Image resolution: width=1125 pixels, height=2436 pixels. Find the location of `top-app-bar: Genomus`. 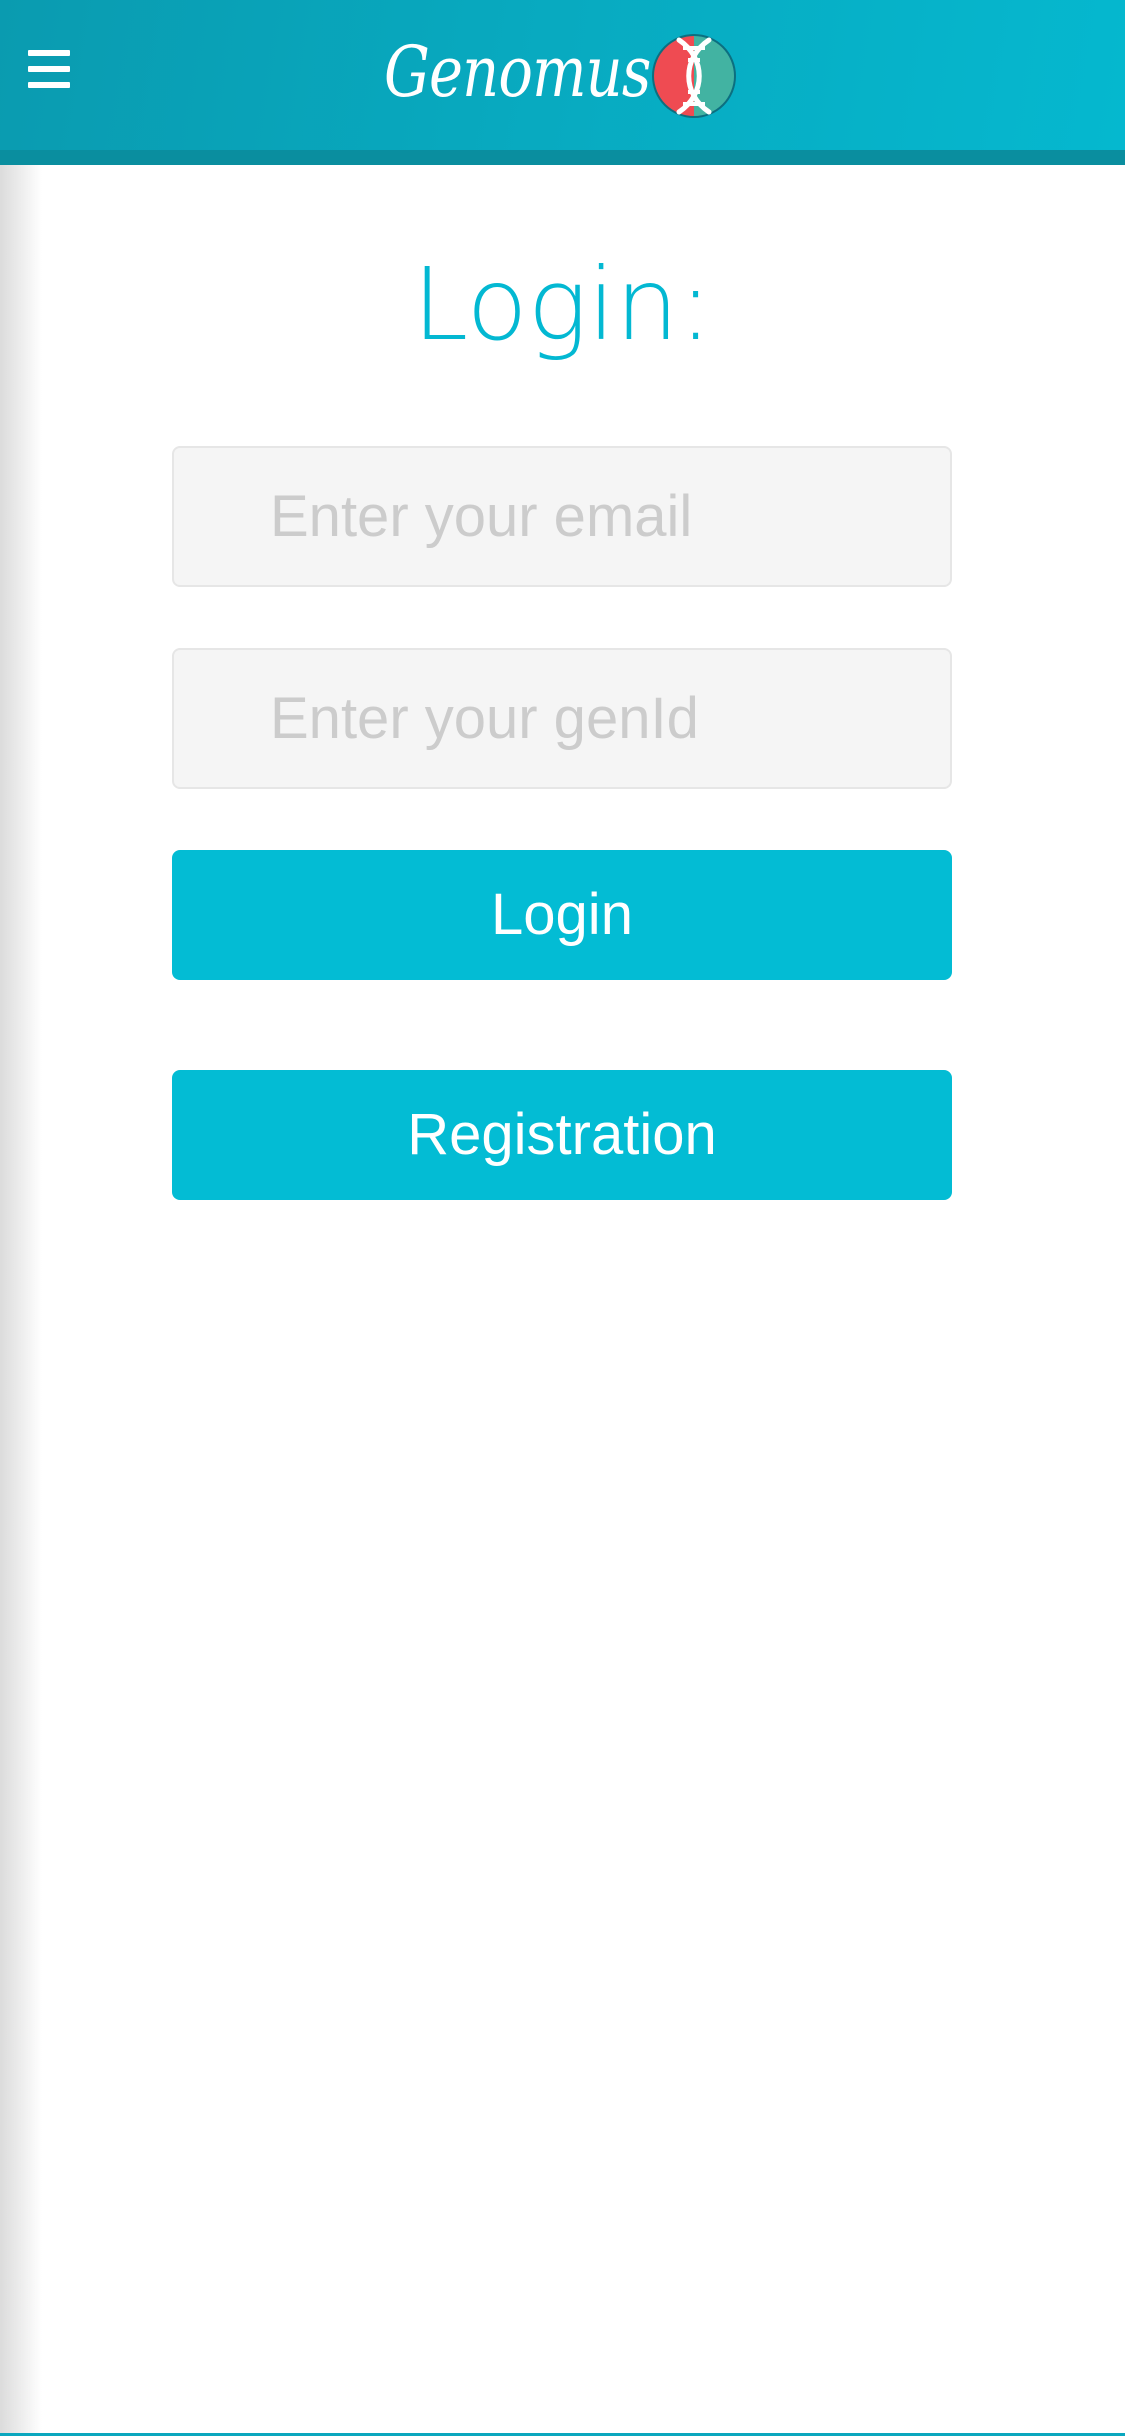

top-app-bar: Genomus is located at coordinates (562, 75).